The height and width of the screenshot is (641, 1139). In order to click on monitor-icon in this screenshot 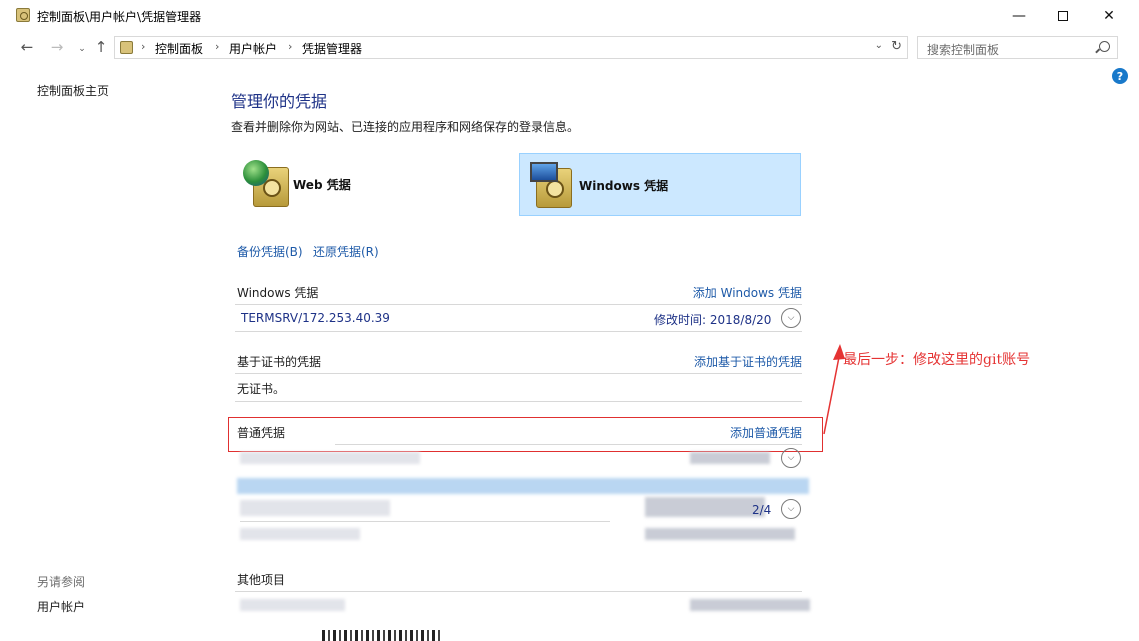, I will do `click(544, 172)`.